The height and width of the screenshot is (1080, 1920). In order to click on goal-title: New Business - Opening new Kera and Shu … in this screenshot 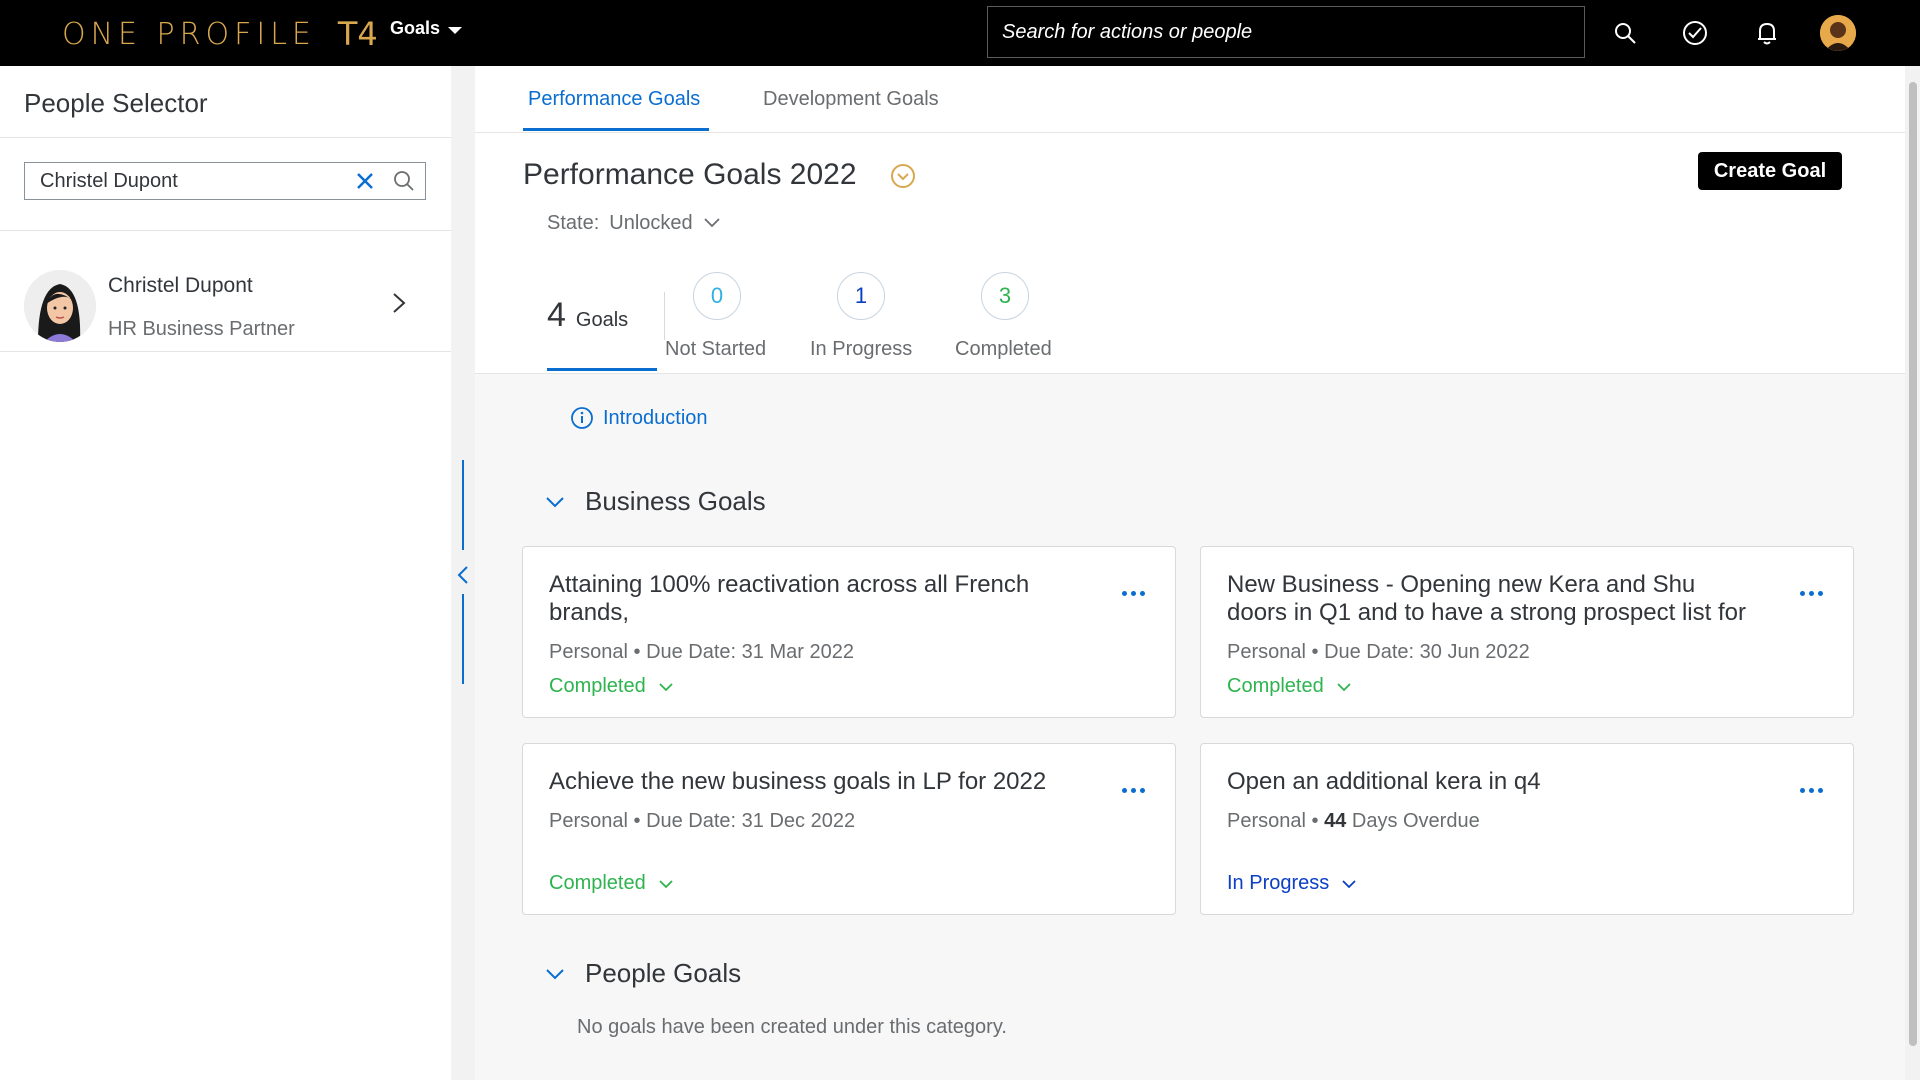, I will do `click(1486, 598)`.